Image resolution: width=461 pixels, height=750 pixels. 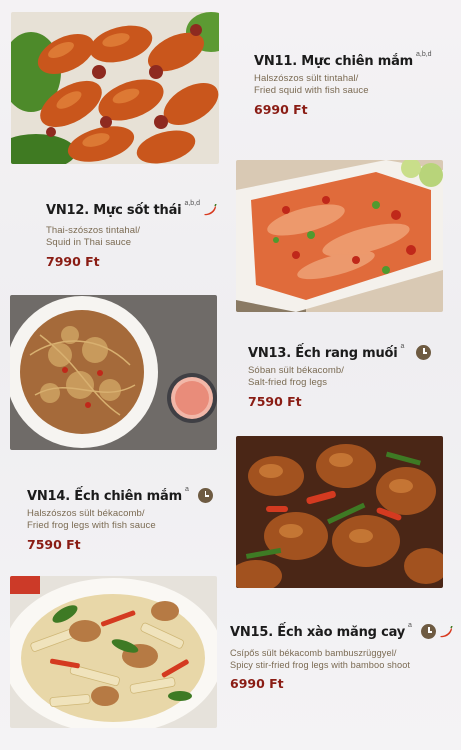 What do you see at coordinates (115, 88) in the screenshot?
I see `fried-squid-photo` at bounding box center [115, 88].